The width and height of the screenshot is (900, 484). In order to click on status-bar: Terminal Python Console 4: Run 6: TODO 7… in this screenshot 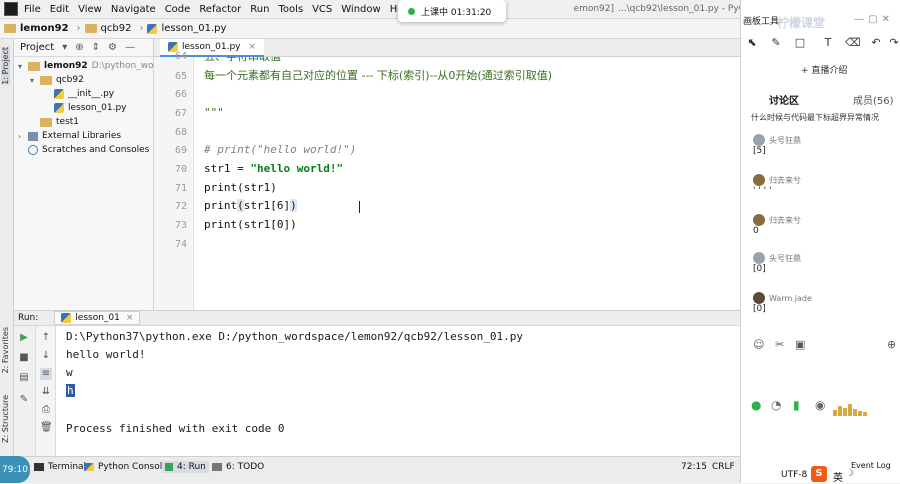, I will do `click(370, 469)`.